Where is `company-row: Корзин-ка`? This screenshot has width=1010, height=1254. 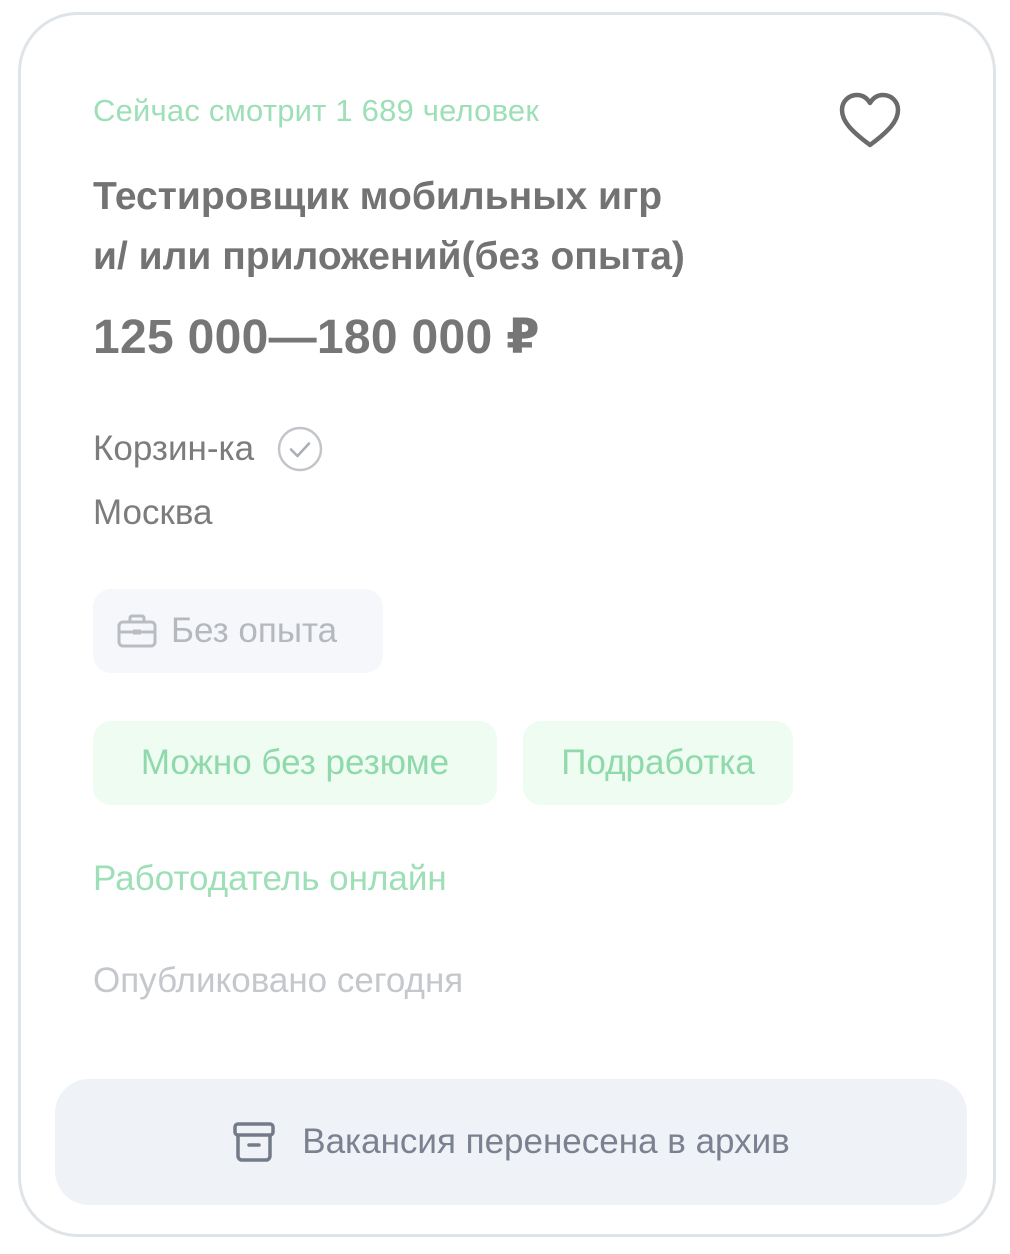
company-row: Корзин-ка is located at coordinates (208, 449).